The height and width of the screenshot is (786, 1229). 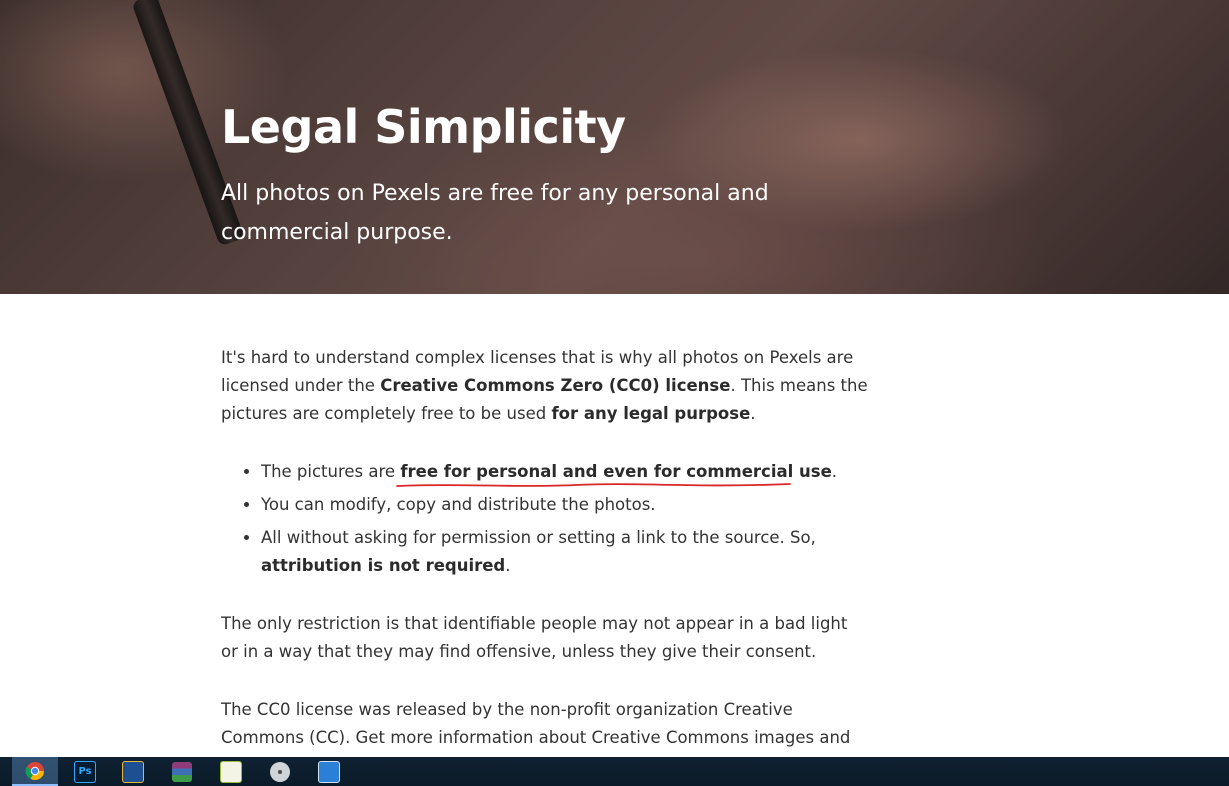 I want to click on taskbar-app, so click(x=133, y=771).